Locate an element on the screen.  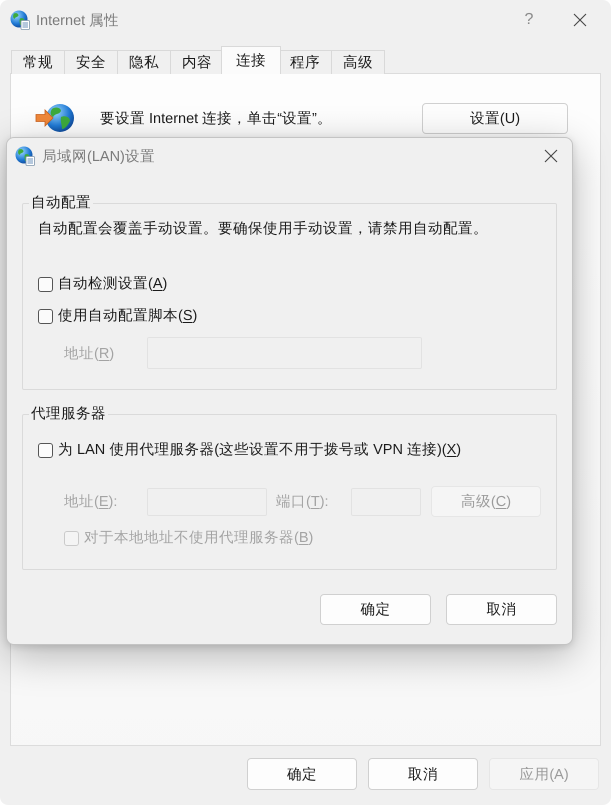
tab: 内容 is located at coordinates (197, 62).